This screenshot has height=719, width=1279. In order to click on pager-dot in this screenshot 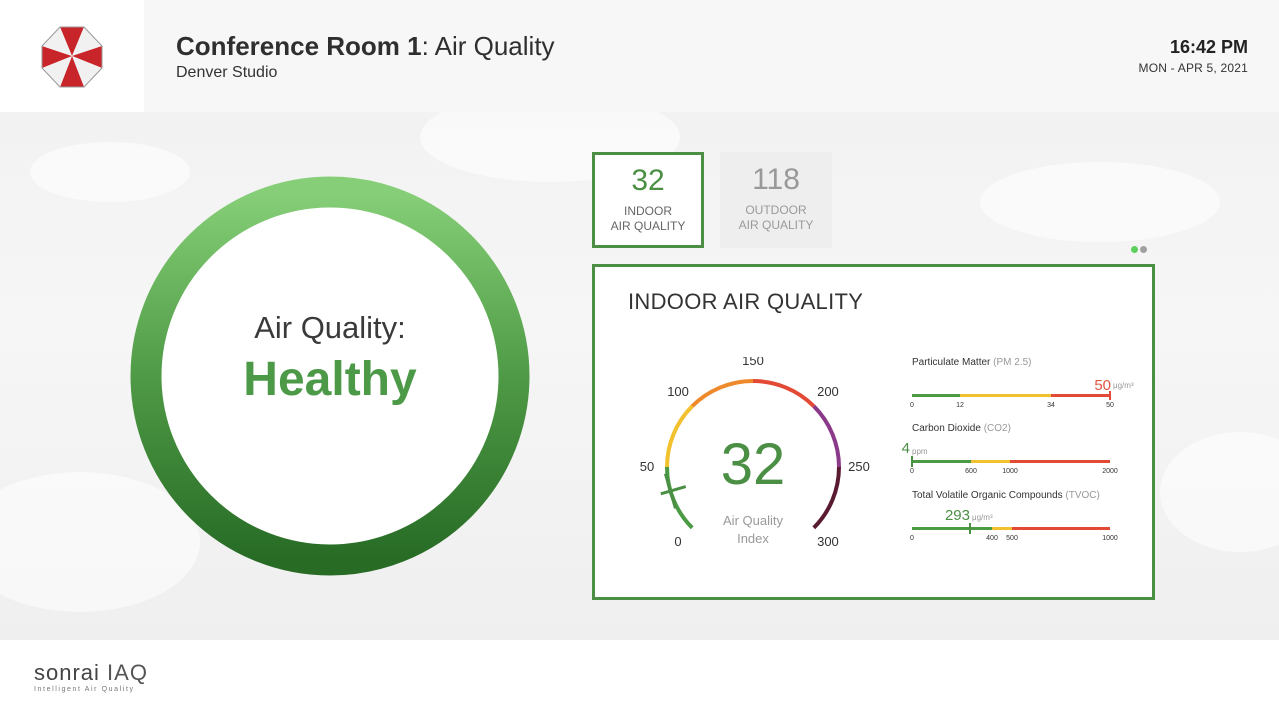, I will do `click(1143, 249)`.